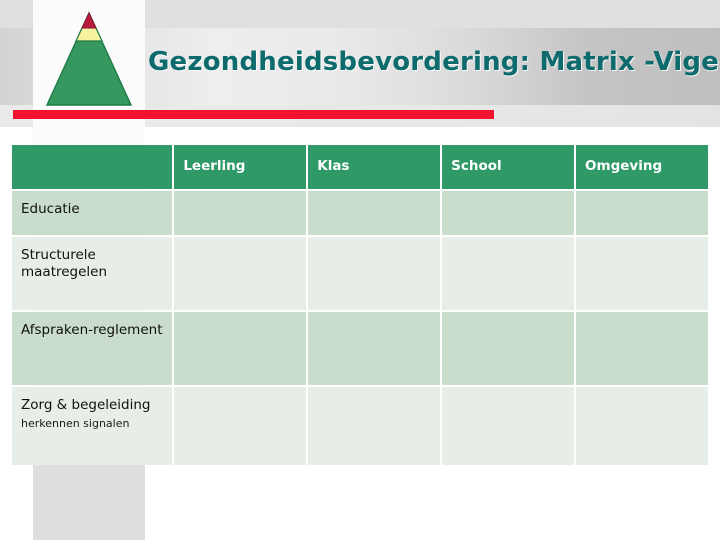  What do you see at coordinates (434, 62) in the screenshot?
I see `page-title: Gezondheidsbevordering: Matrix -Vigez` at bounding box center [434, 62].